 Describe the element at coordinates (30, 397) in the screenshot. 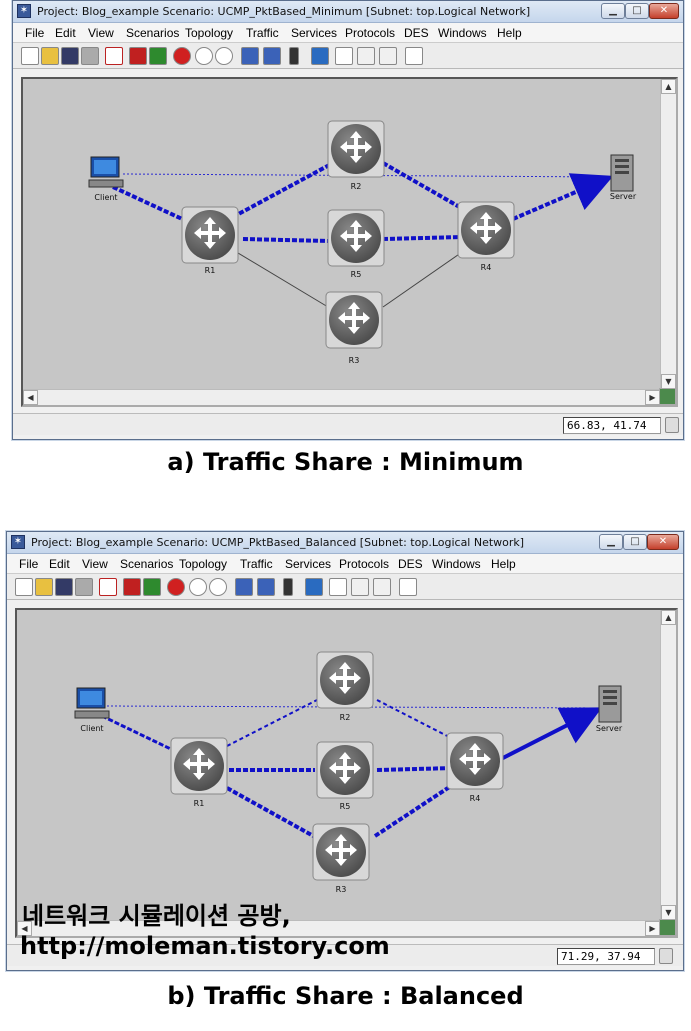

I see `scroll-left-arrow: ◀` at that location.